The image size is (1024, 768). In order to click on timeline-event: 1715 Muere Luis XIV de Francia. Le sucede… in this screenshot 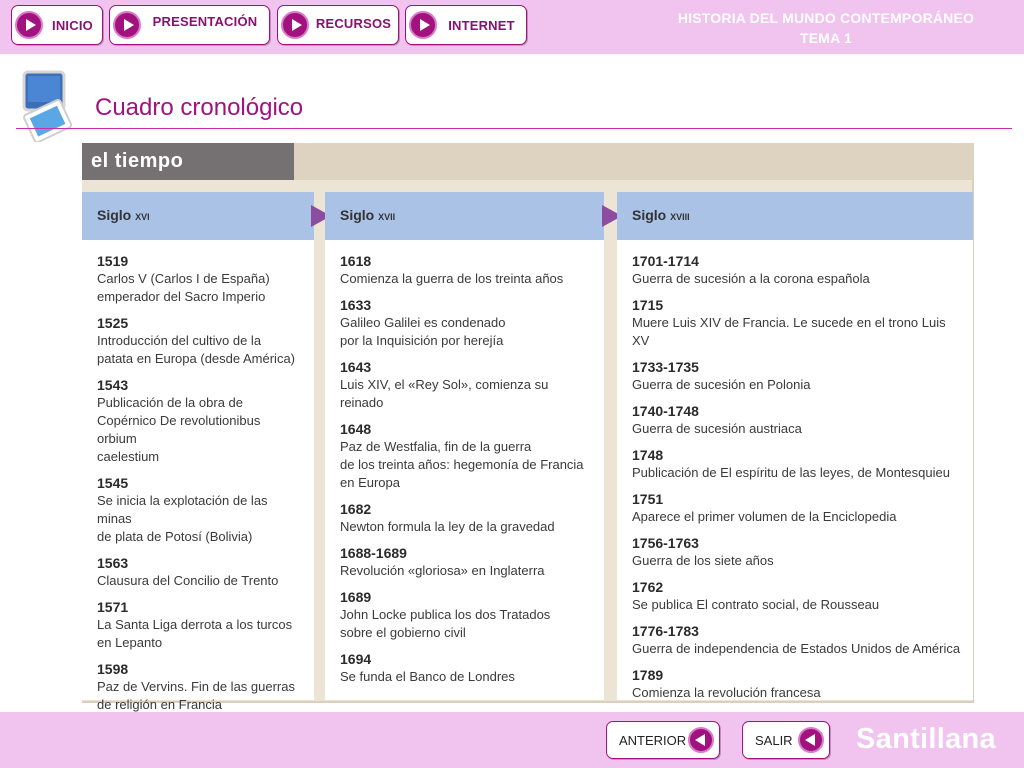, I will do `click(796, 323)`.